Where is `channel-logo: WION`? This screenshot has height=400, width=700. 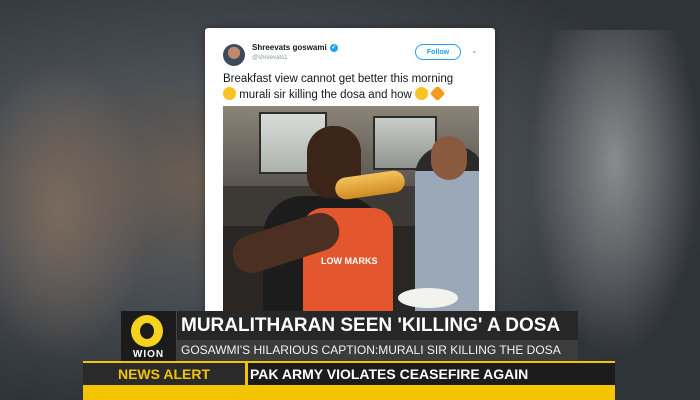
channel-logo: WION is located at coordinates (148, 336).